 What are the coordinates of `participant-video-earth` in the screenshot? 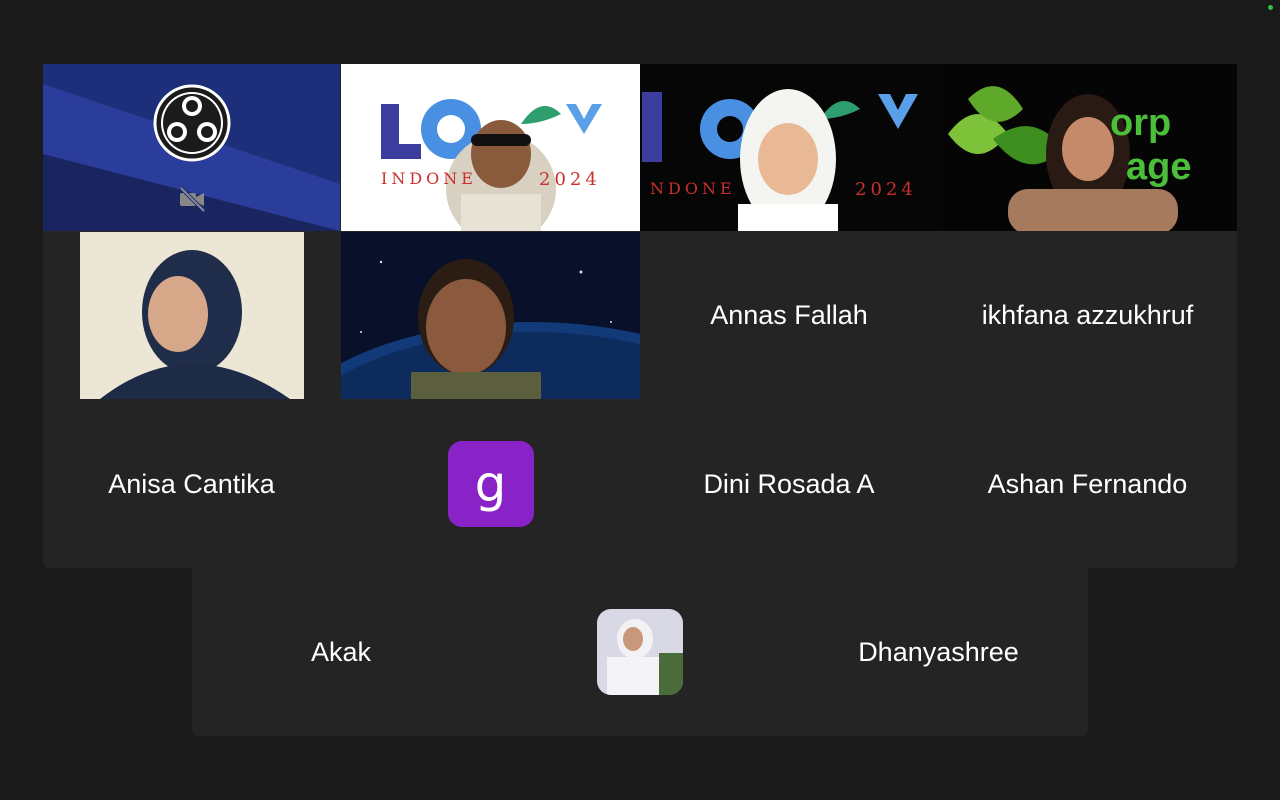 It's located at (490, 315).